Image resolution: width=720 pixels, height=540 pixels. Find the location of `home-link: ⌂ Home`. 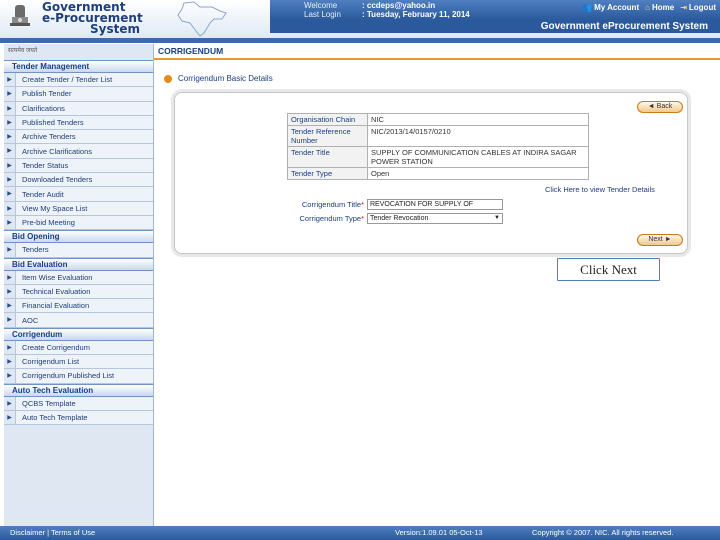

home-link: ⌂ Home is located at coordinates (659, 7).